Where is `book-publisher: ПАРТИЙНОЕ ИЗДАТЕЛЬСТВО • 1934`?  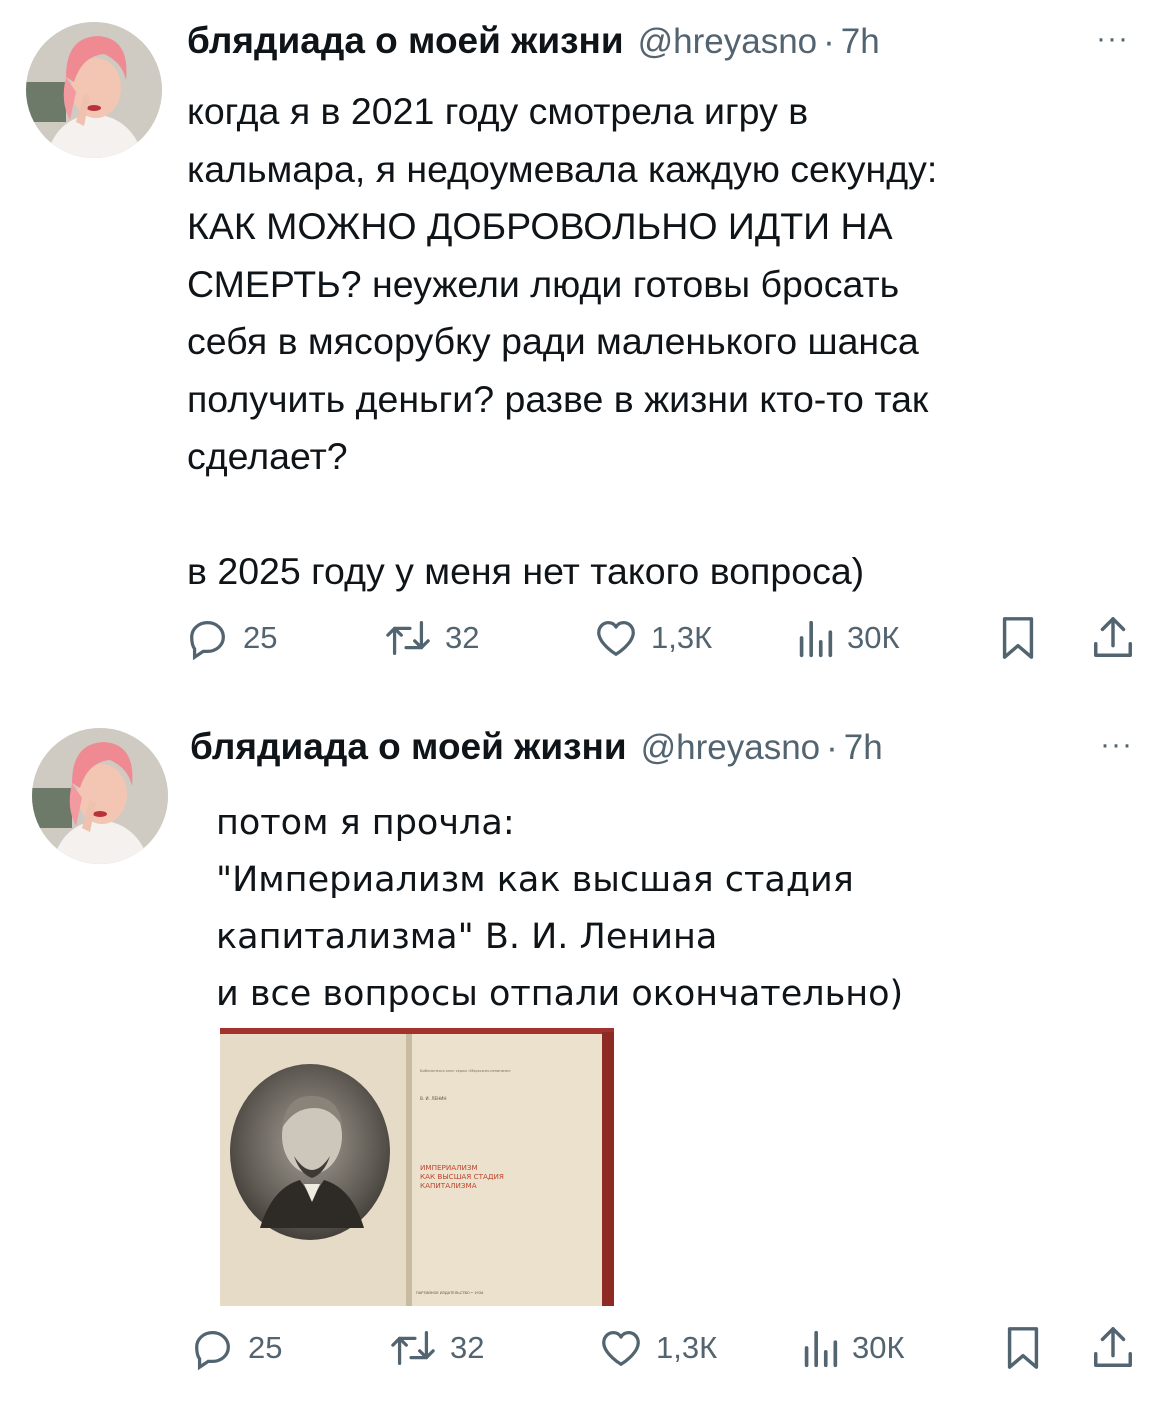
book-publisher: ПАРТИЙНОЕ ИЗДАТЕЛЬСТВО • 1934 is located at coordinates (450, 1292).